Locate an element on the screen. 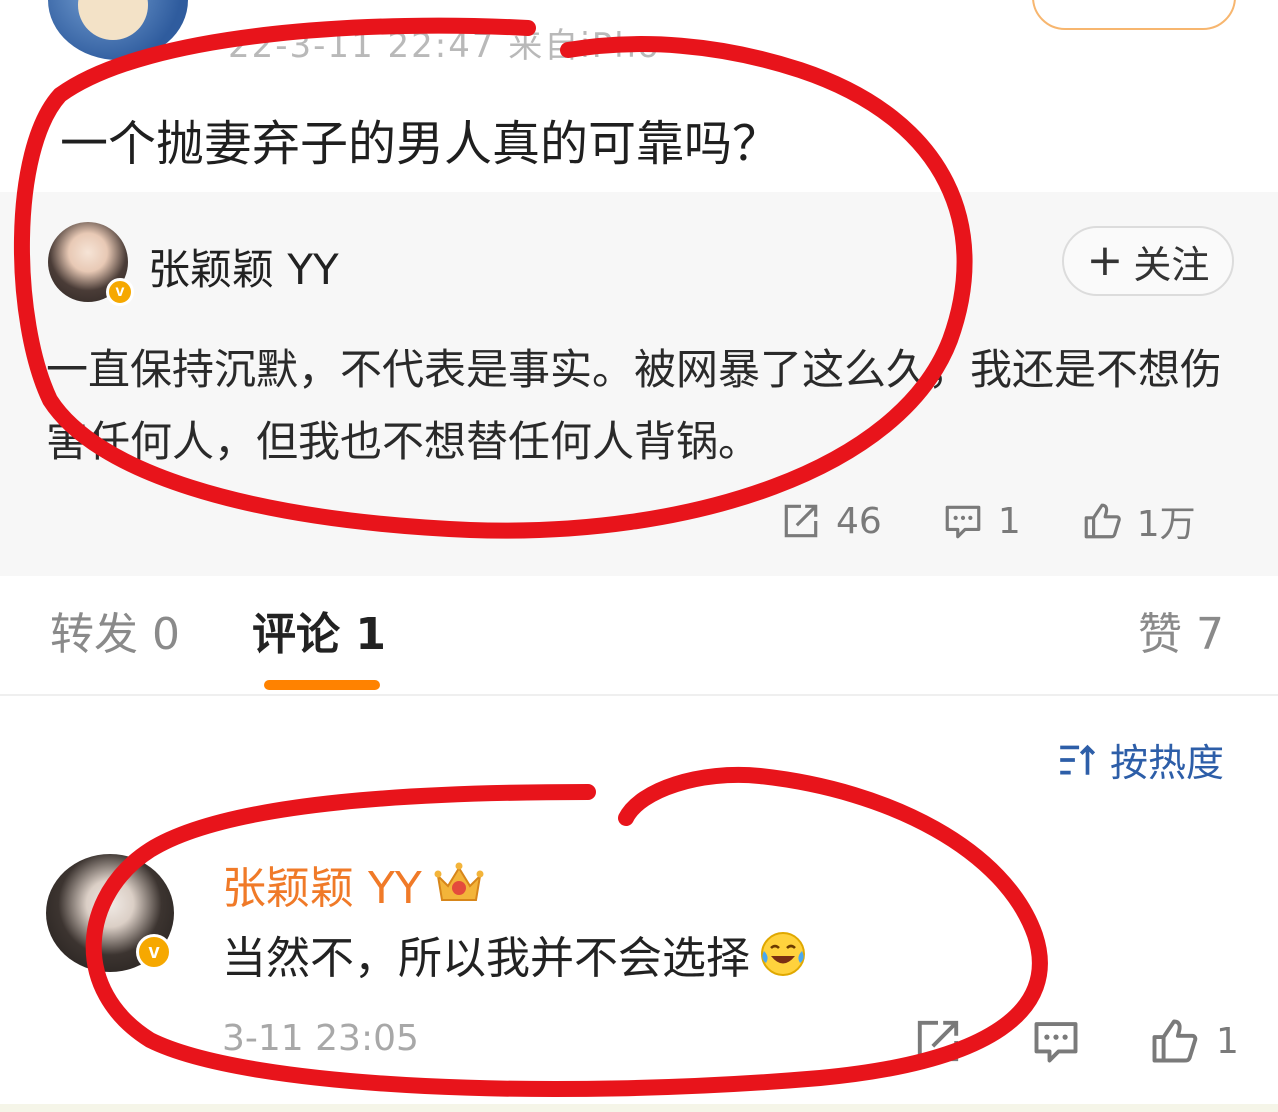  repost-count: 46 is located at coordinates (859, 521).